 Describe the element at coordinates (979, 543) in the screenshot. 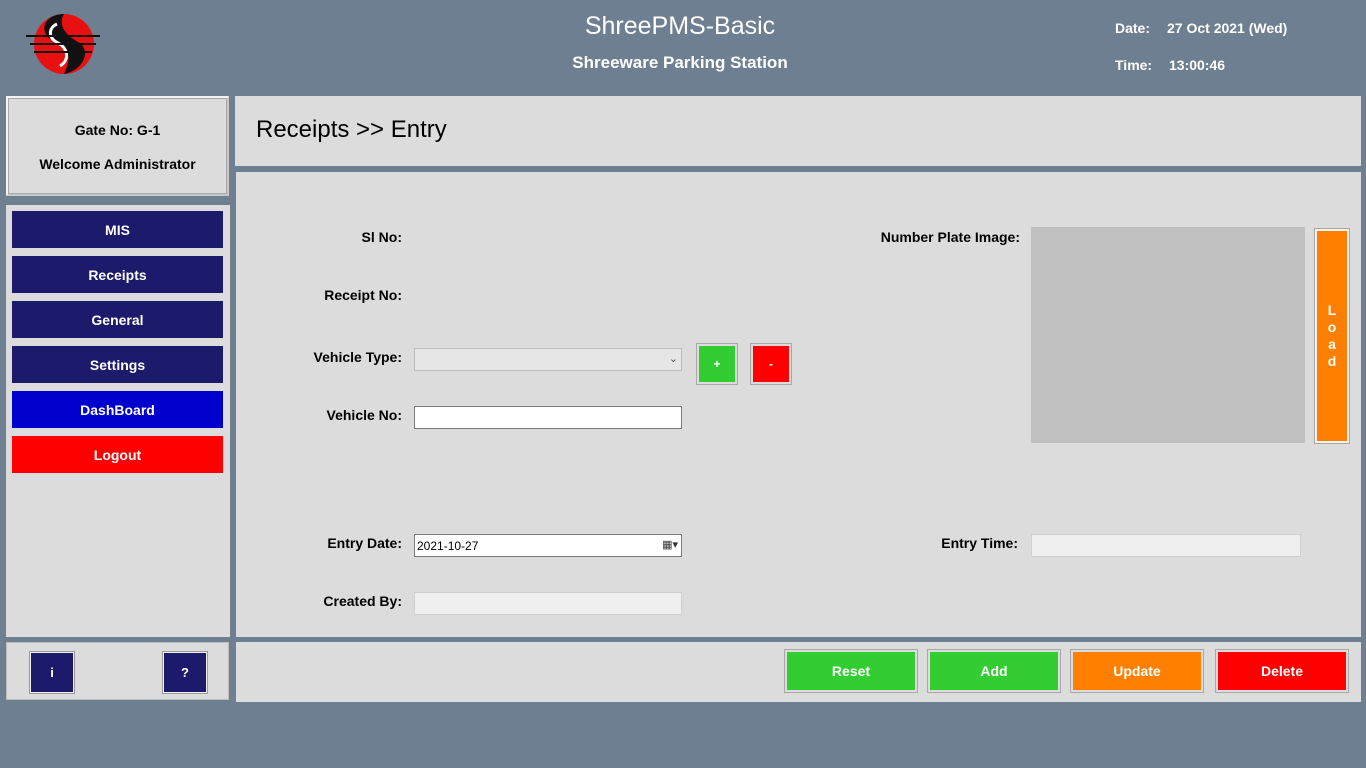

I see `entry-time-label: Entry Time:` at that location.